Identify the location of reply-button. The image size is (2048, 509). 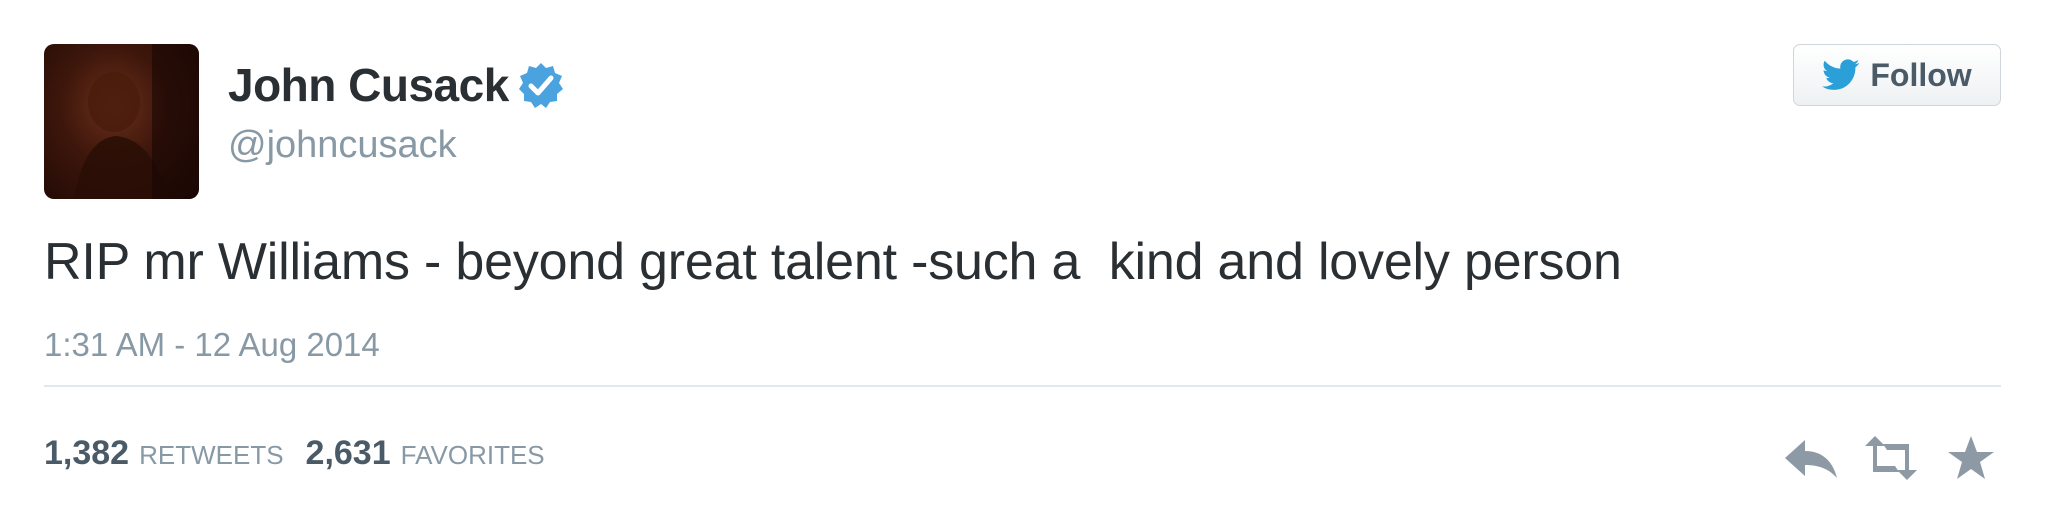
(1811, 458).